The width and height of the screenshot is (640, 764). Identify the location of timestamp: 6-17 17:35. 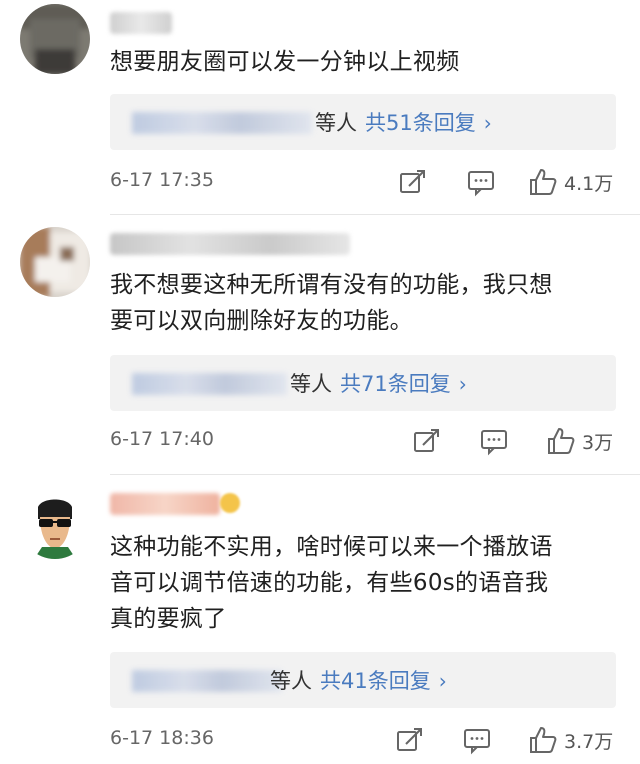
(162, 180).